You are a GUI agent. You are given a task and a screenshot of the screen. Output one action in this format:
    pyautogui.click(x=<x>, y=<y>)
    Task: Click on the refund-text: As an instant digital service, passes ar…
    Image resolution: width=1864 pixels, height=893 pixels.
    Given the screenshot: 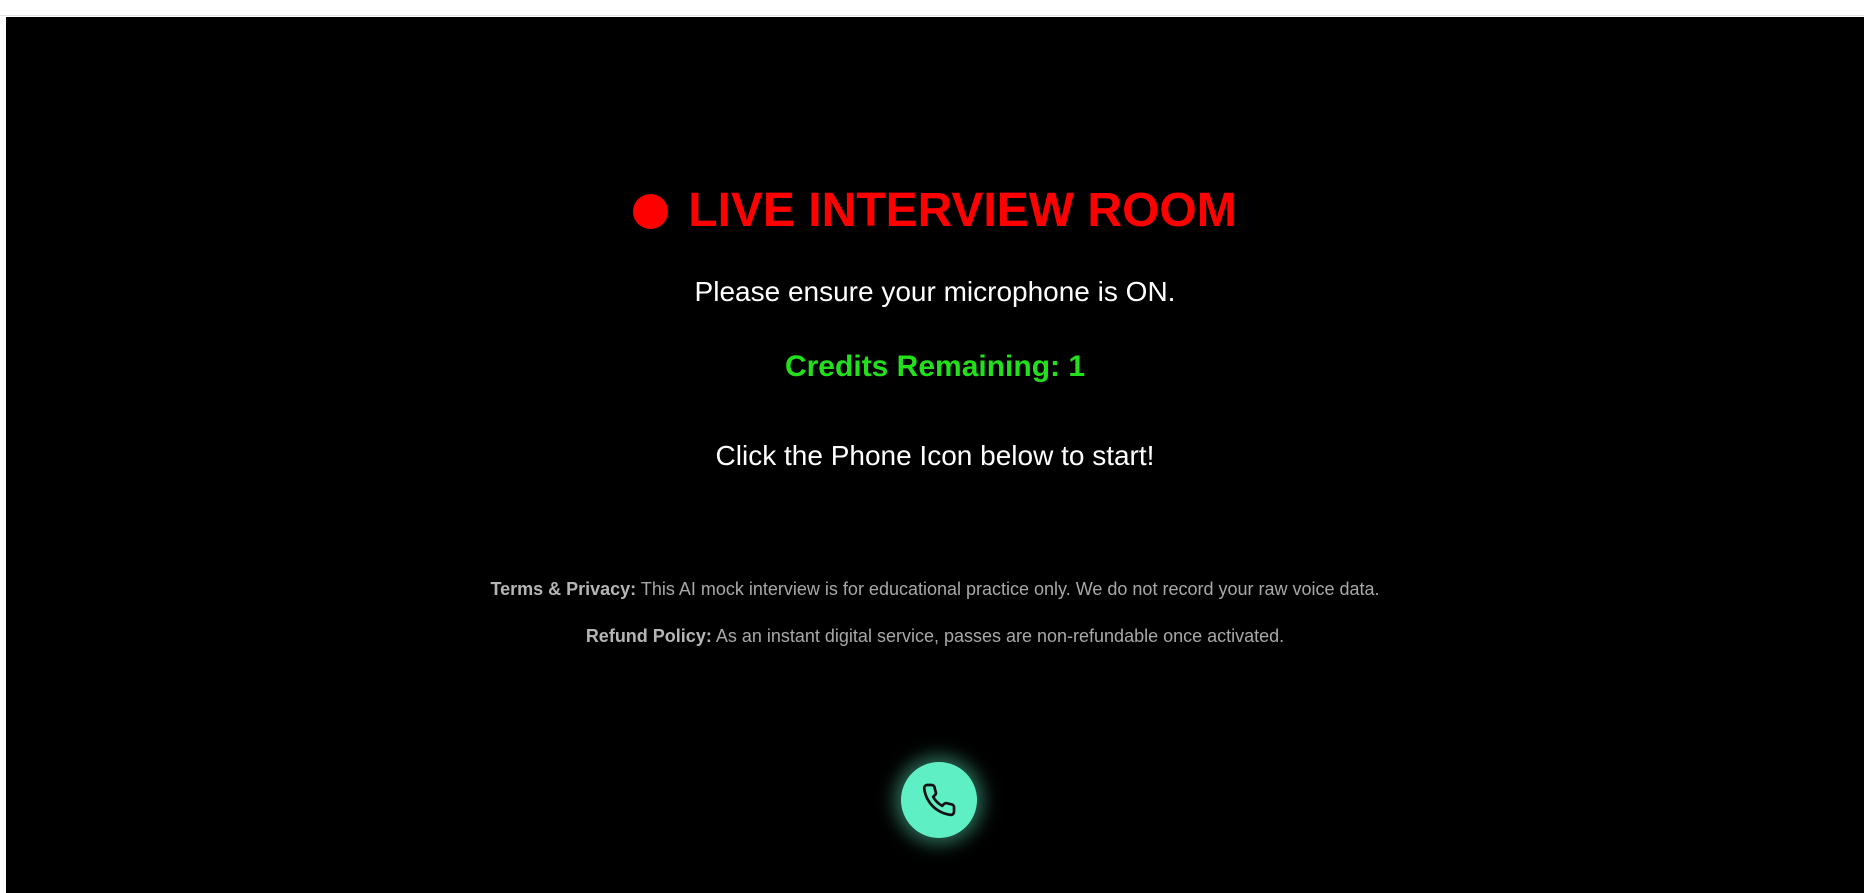 What is the action you would take?
    pyautogui.click(x=1000, y=636)
    